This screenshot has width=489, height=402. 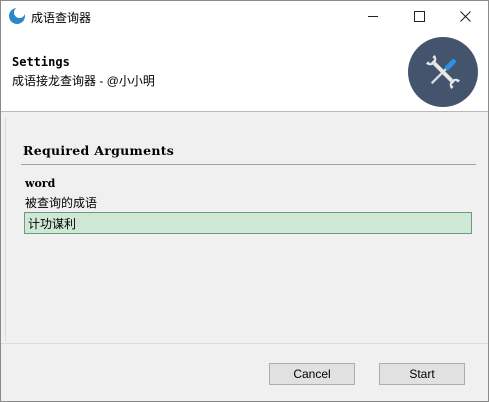 I want to click on header-title: Settings, so click(x=41, y=62).